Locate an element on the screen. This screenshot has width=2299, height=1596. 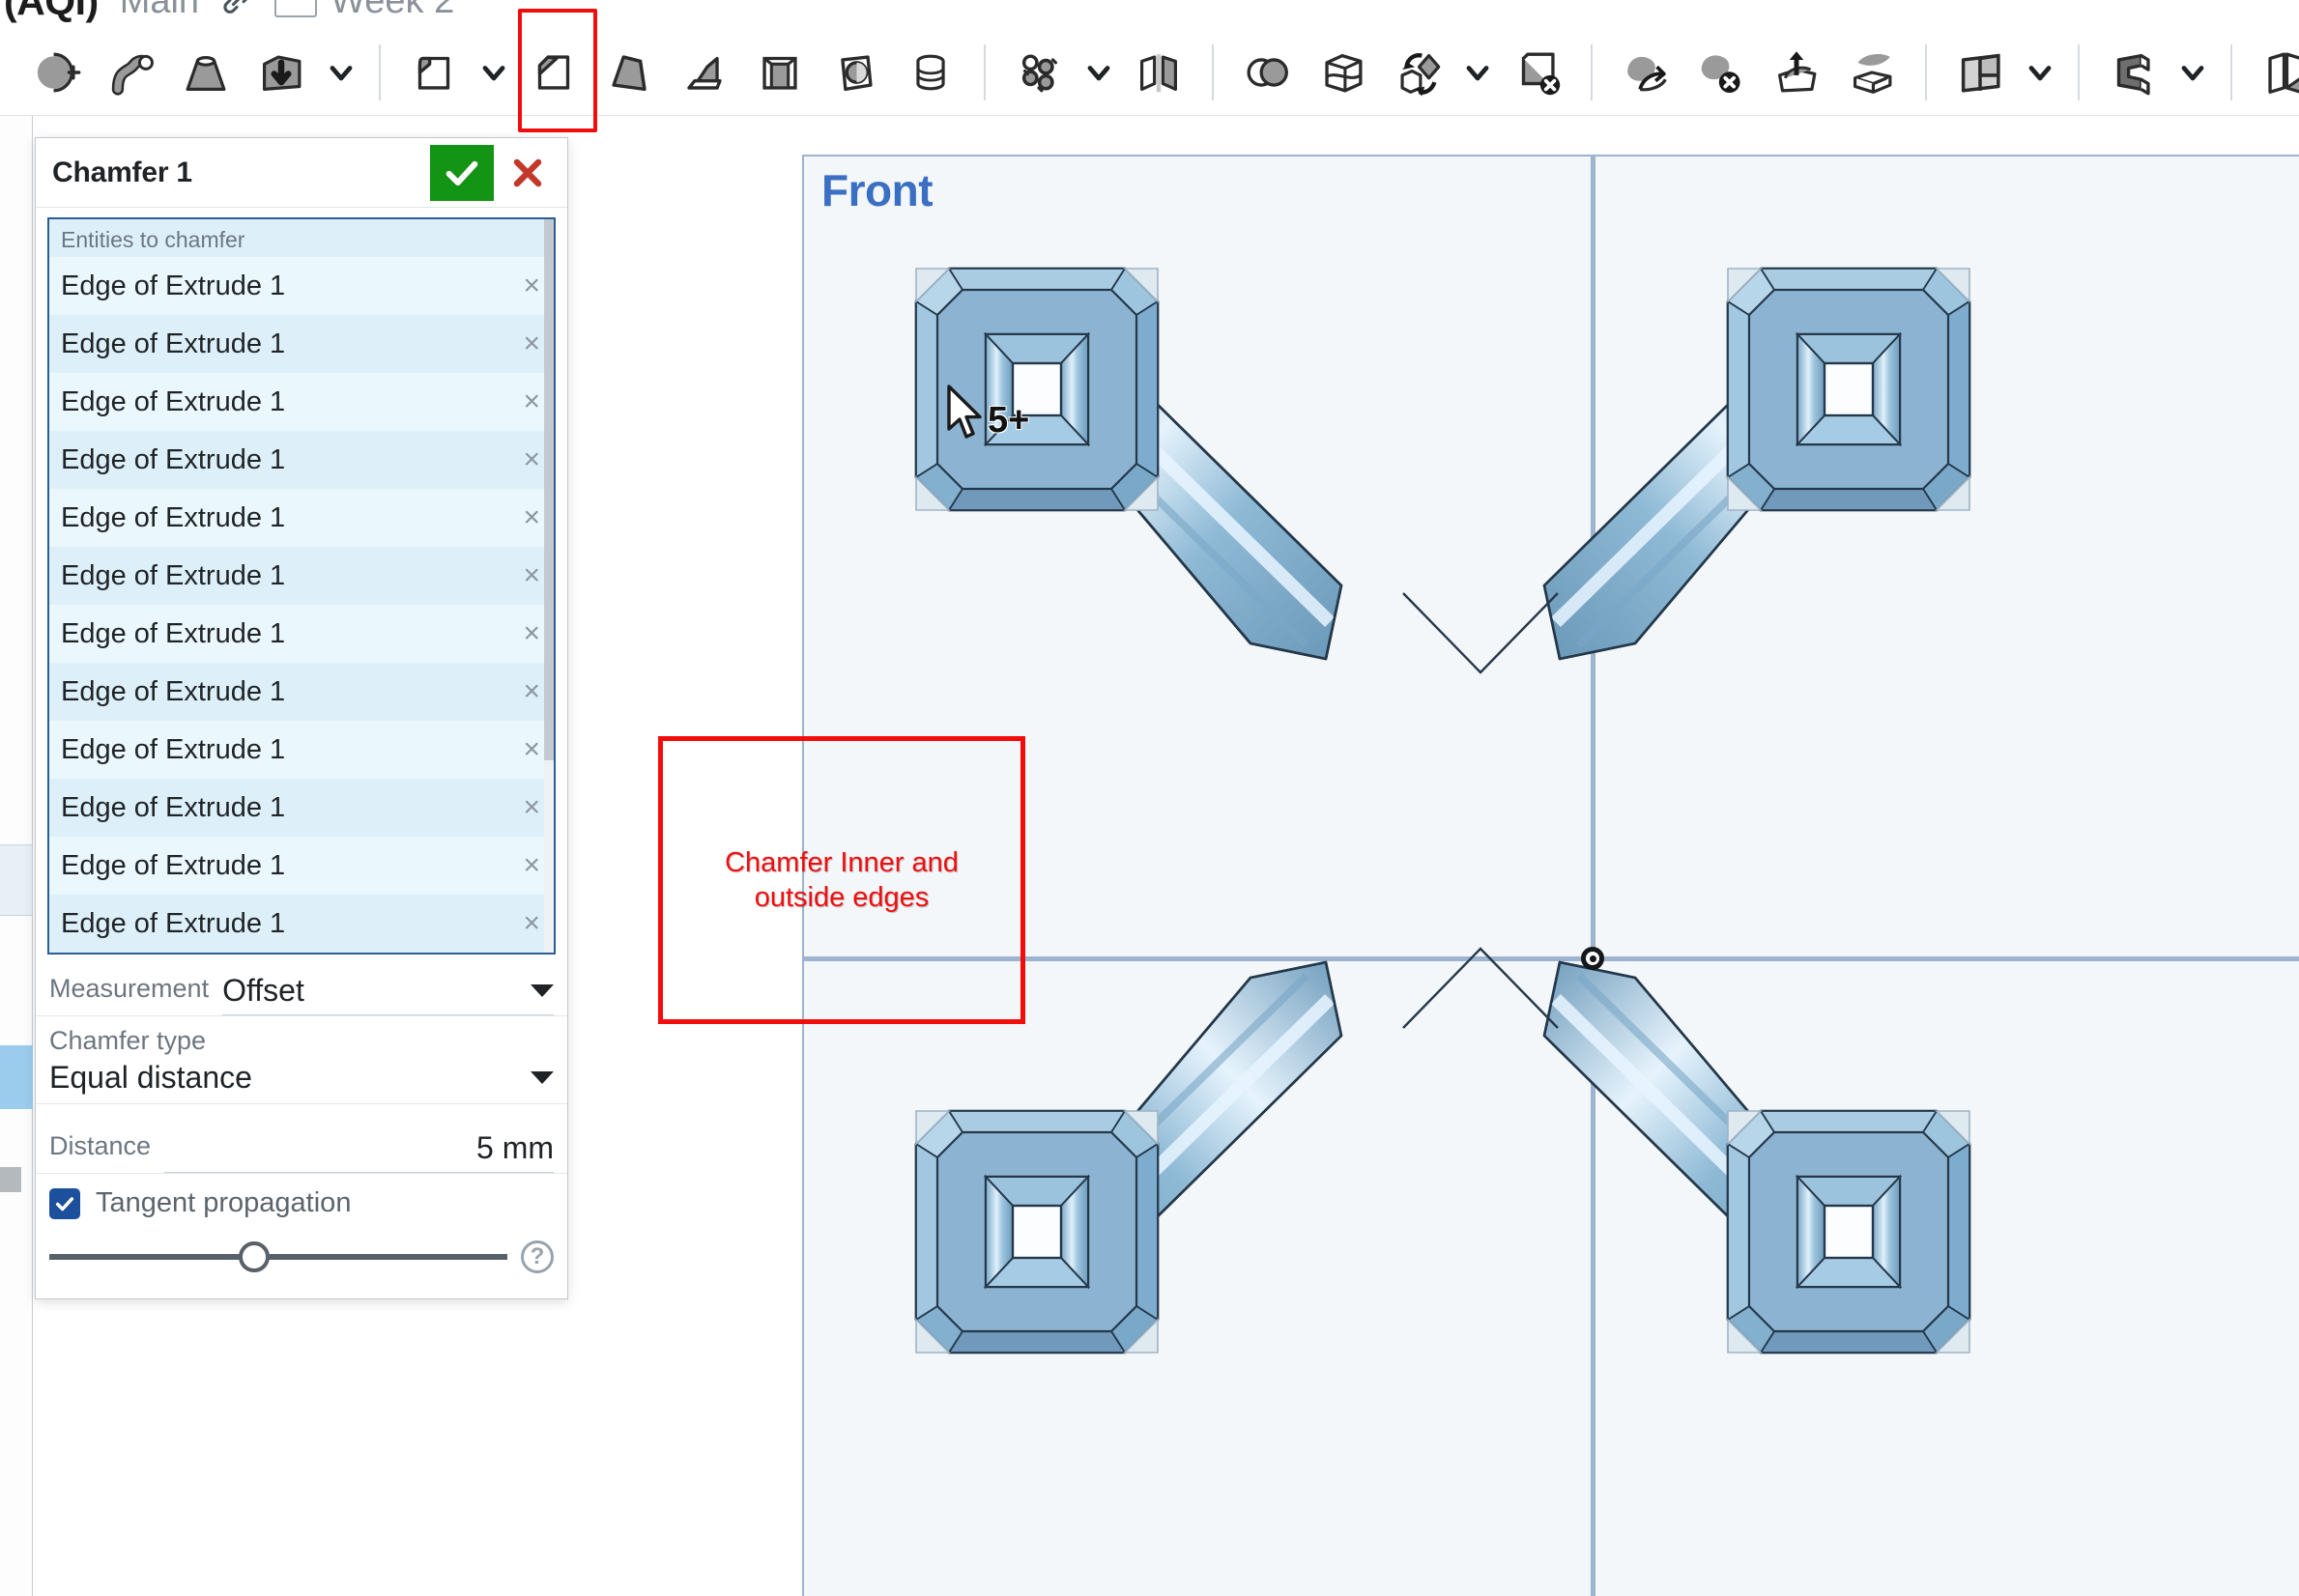
cancel-button is located at coordinates (528, 173).